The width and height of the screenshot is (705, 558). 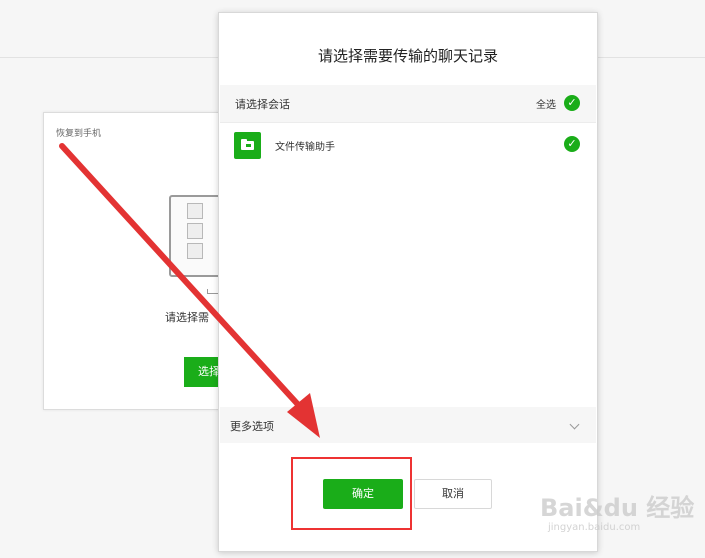 I want to click on watermark-brand: Bai&du 经验, so click(x=617, y=508).